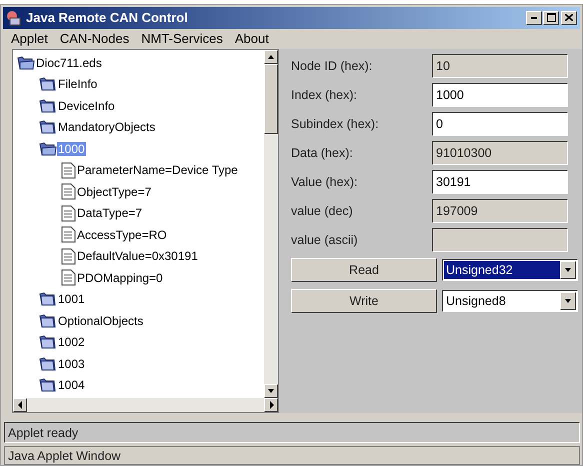  I want to click on scroll-thumb, so click(271, 99).